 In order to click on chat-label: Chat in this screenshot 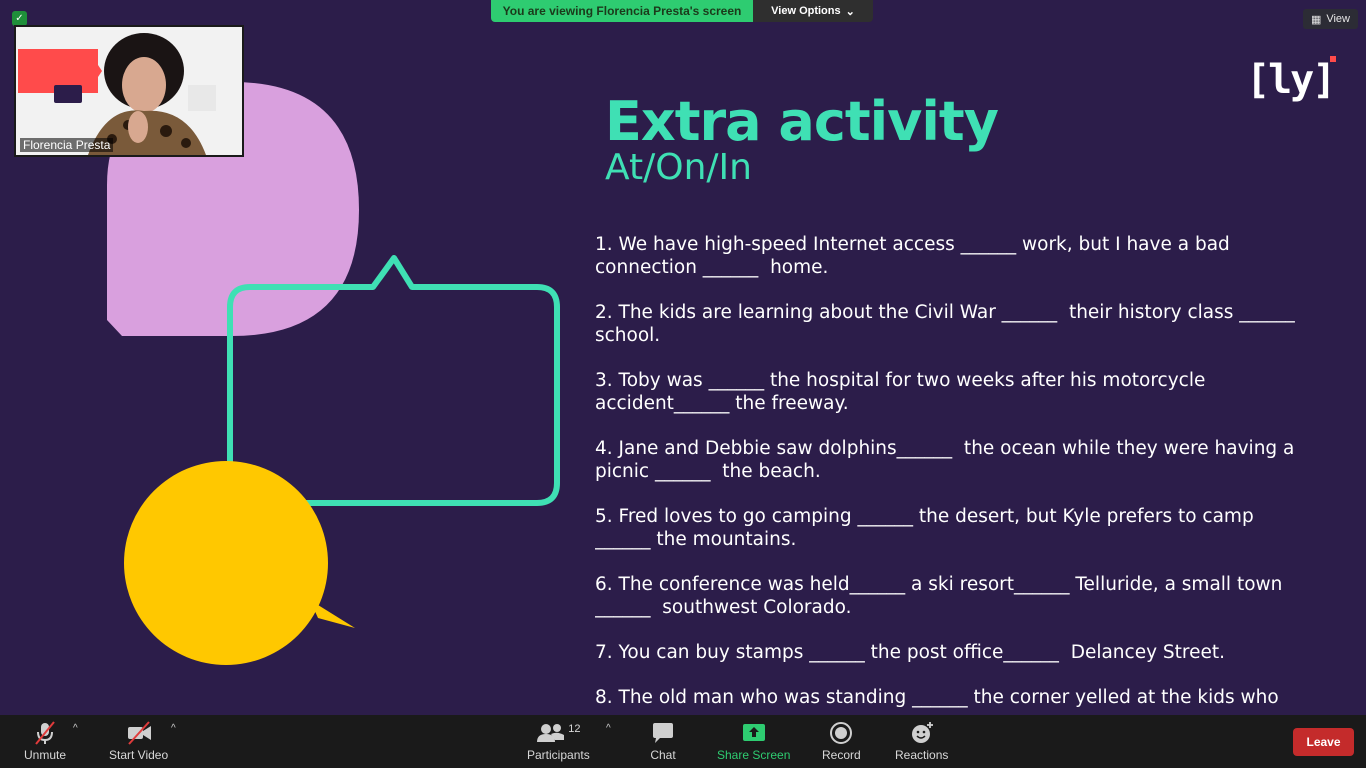, I will do `click(663, 755)`.